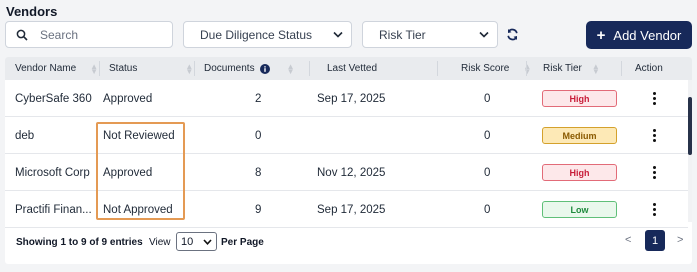 The width and height of the screenshot is (697, 272). What do you see at coordinates (229, 68) in the screenshot?
I see `header-documents-label: Documents` at bounding box center [229, 68].